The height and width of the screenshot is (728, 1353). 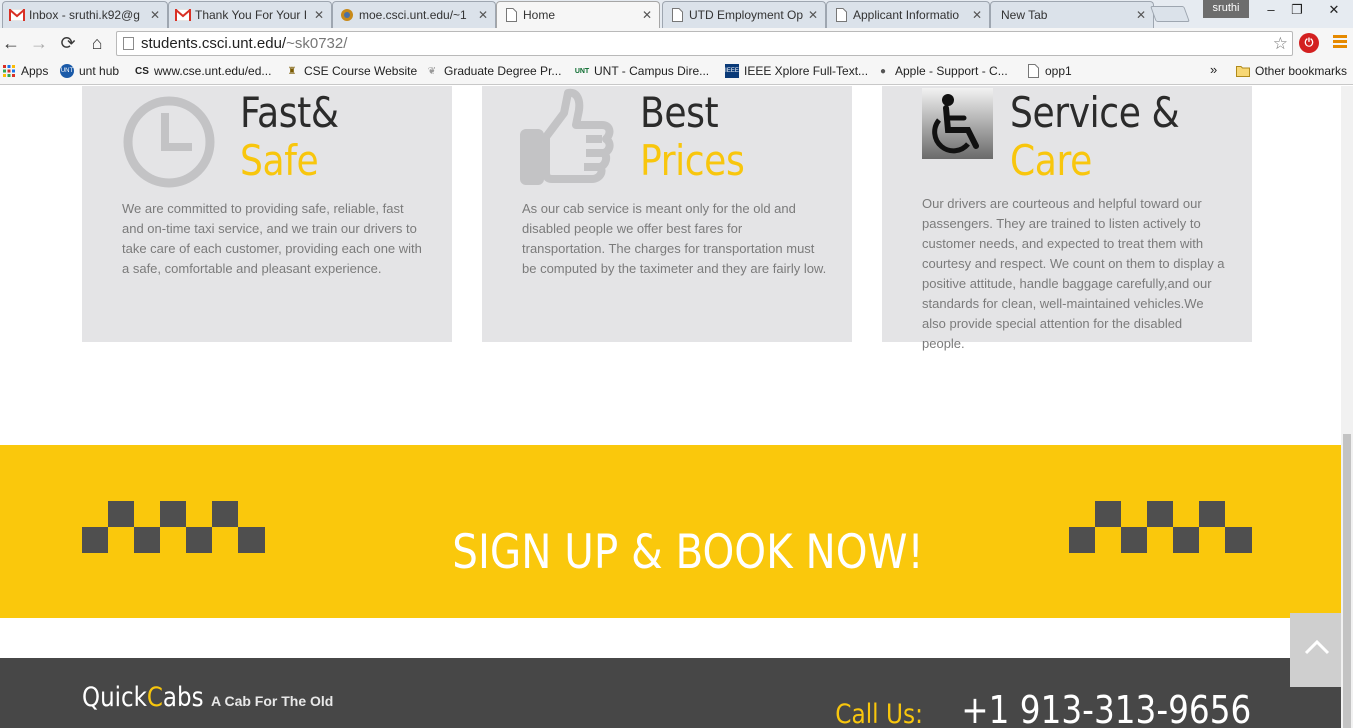 I want to click on home-icon: ⌂, so click(x=97, y=43).